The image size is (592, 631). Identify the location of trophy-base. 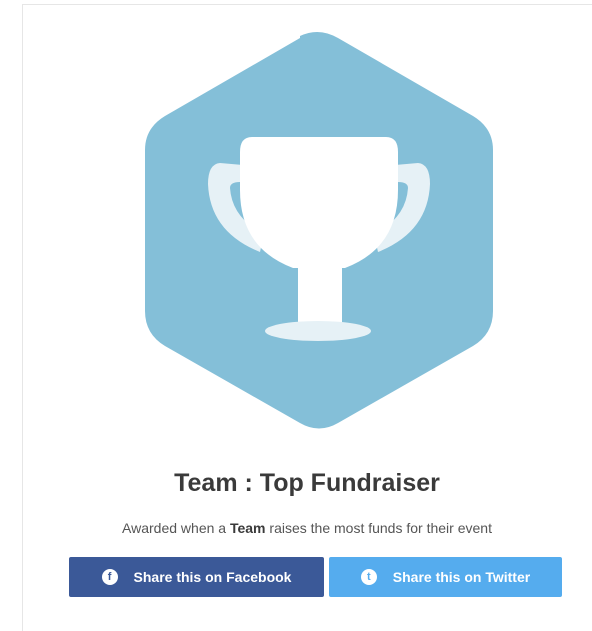
(318, 331).